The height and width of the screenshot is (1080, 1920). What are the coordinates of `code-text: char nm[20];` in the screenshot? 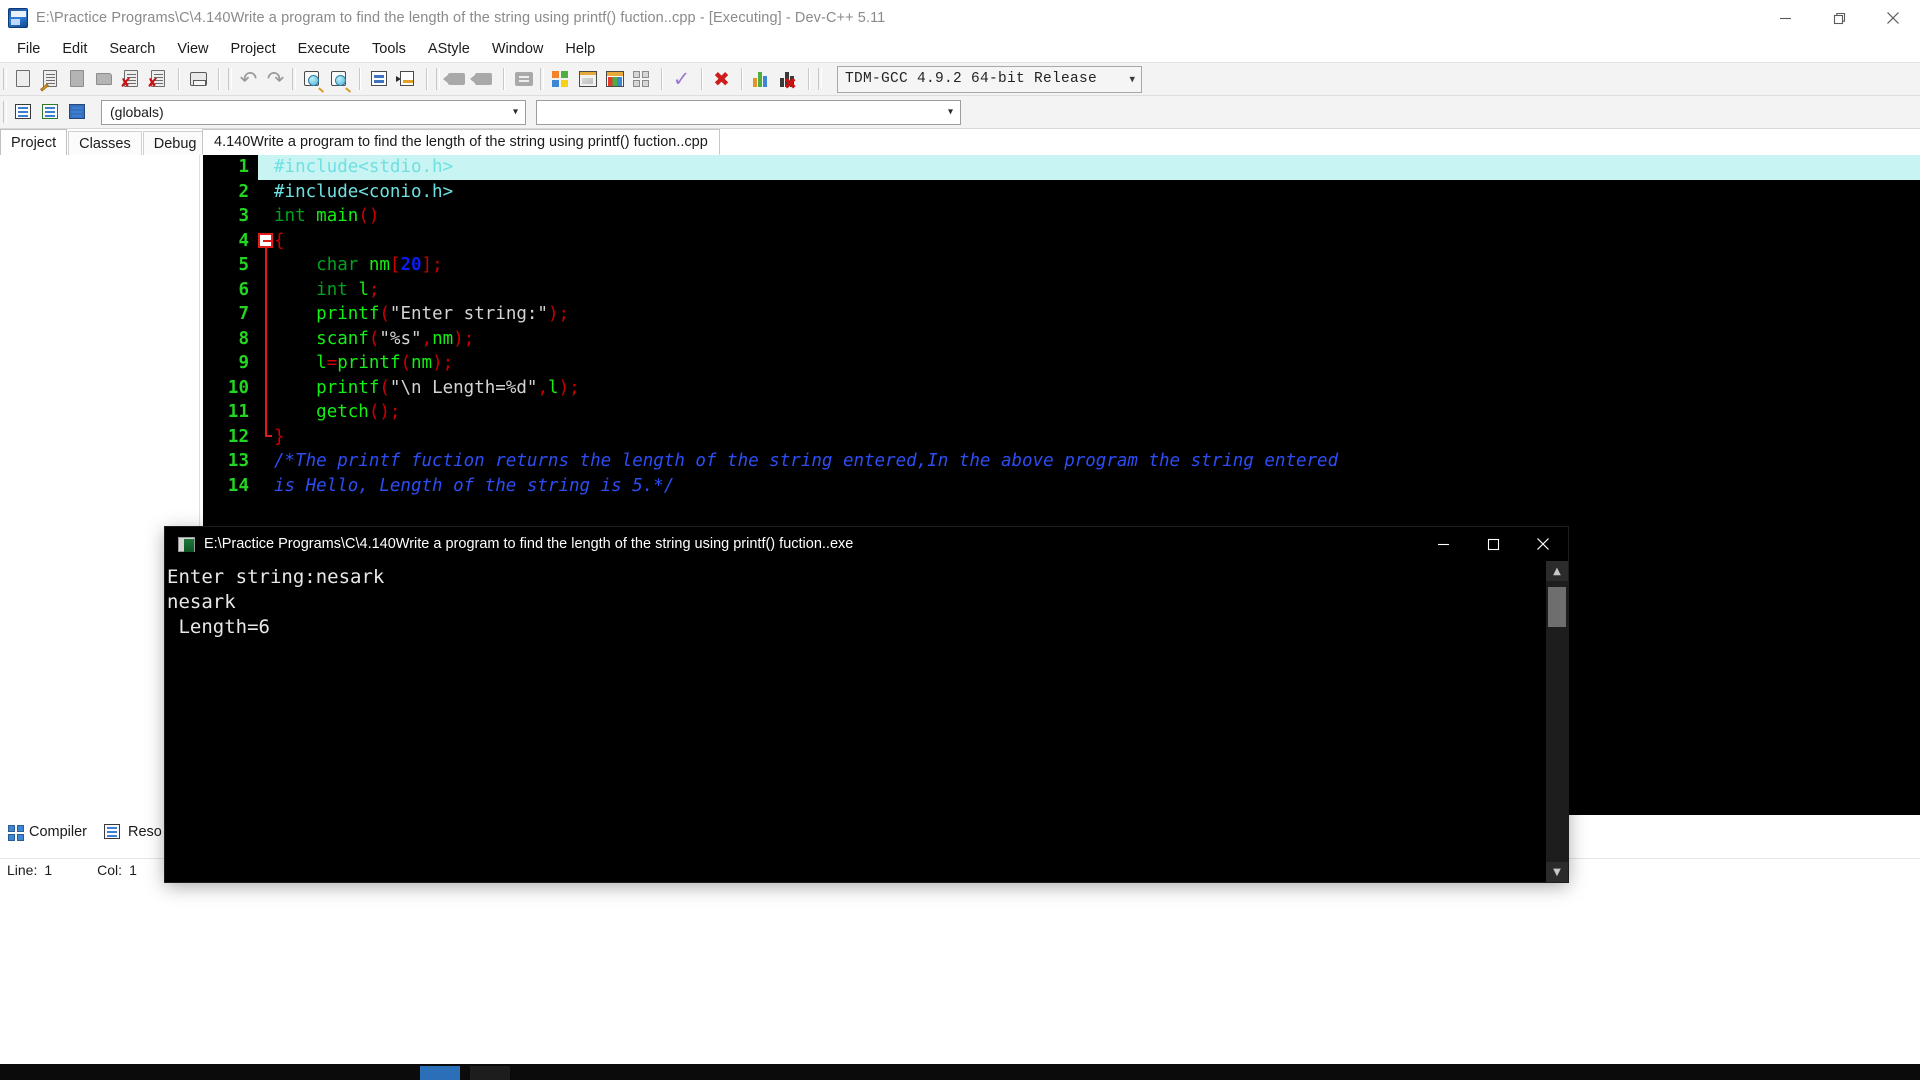 It's located at (379, 265).